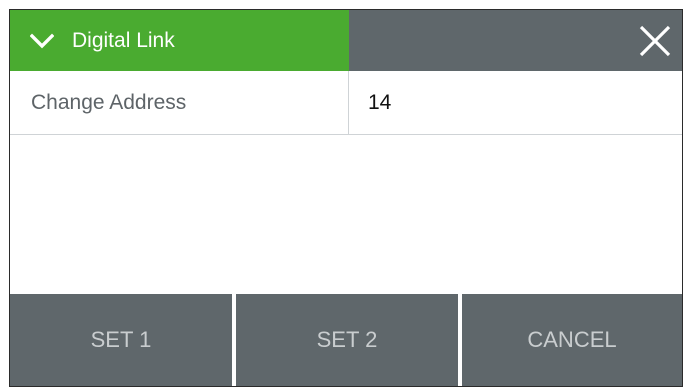 This screenshot has width=690, height=389. I want to click on set-2-button: SET 2, so click(347, 340).